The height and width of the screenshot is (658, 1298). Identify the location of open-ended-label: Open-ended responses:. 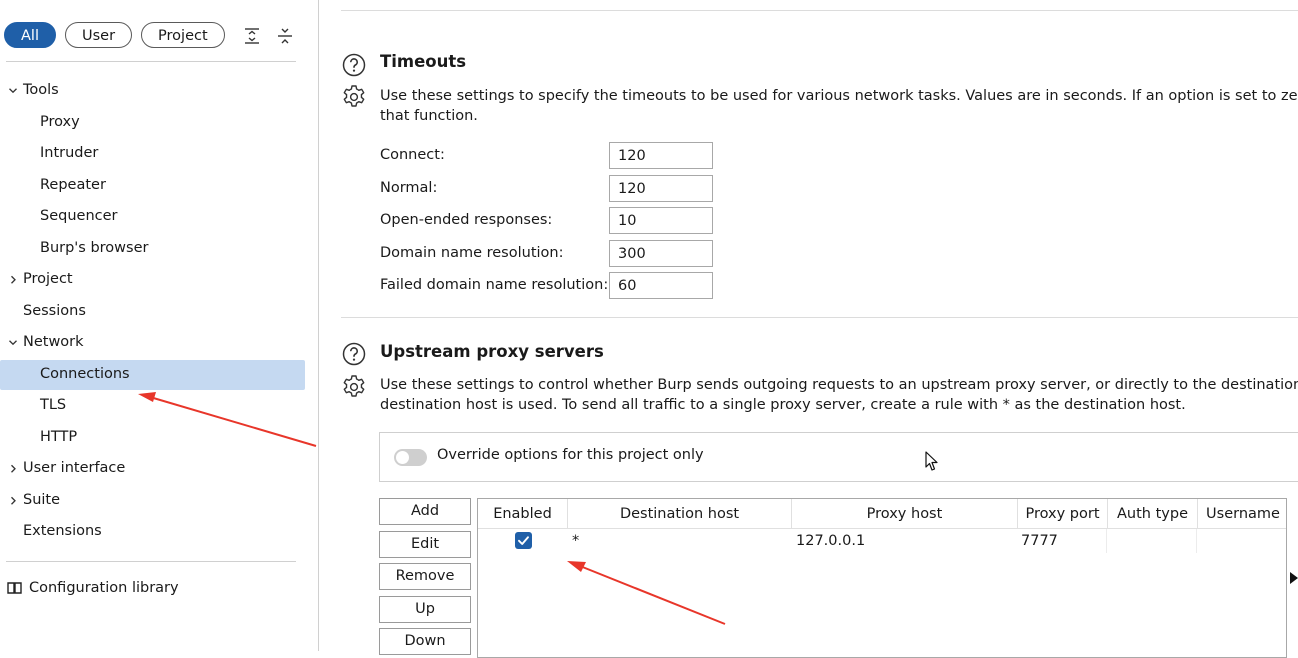
(466, 220).